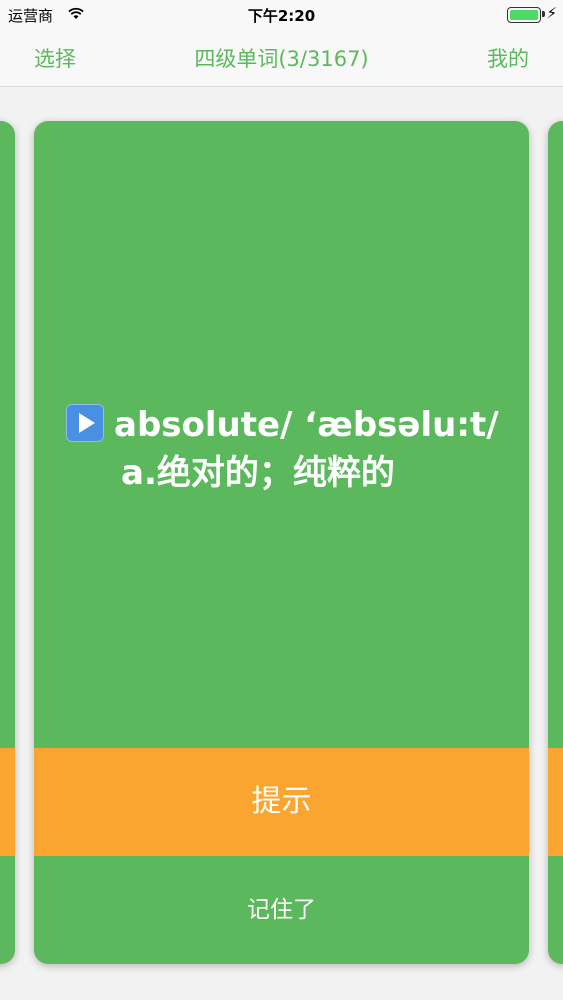 The image size is (563, 1000). What do you see at coordinates (281, 802) in the screenshot?
I see `hint-button: 提示` at bounding box center [281, 802].